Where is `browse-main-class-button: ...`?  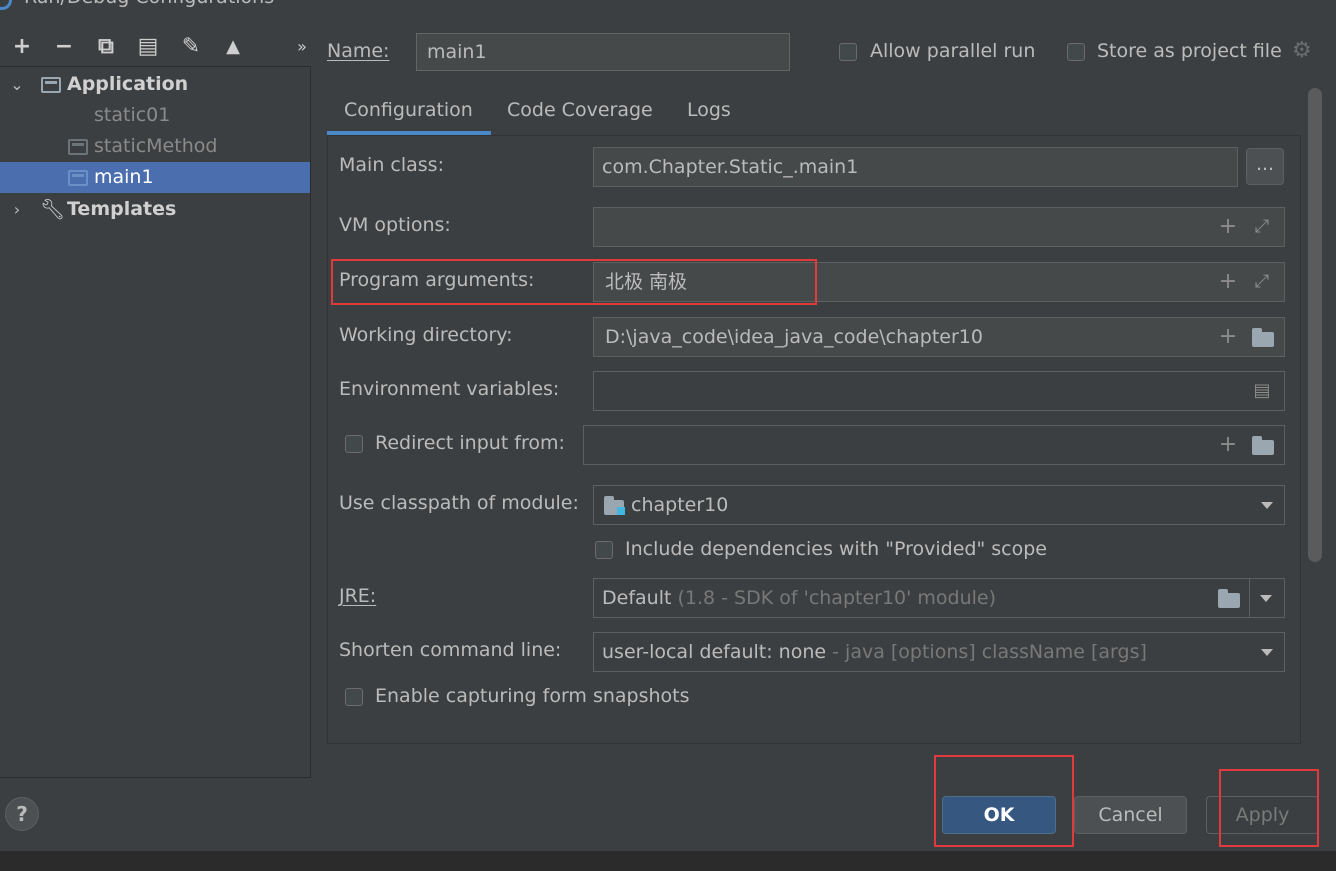
browse-main-class-button: ... is located at coordinates (1265, 166).